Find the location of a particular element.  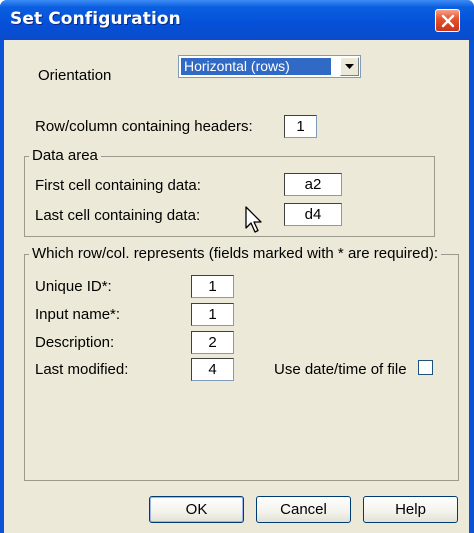

use-date-label: Use date/time of file is located at coordinates (340, 369).